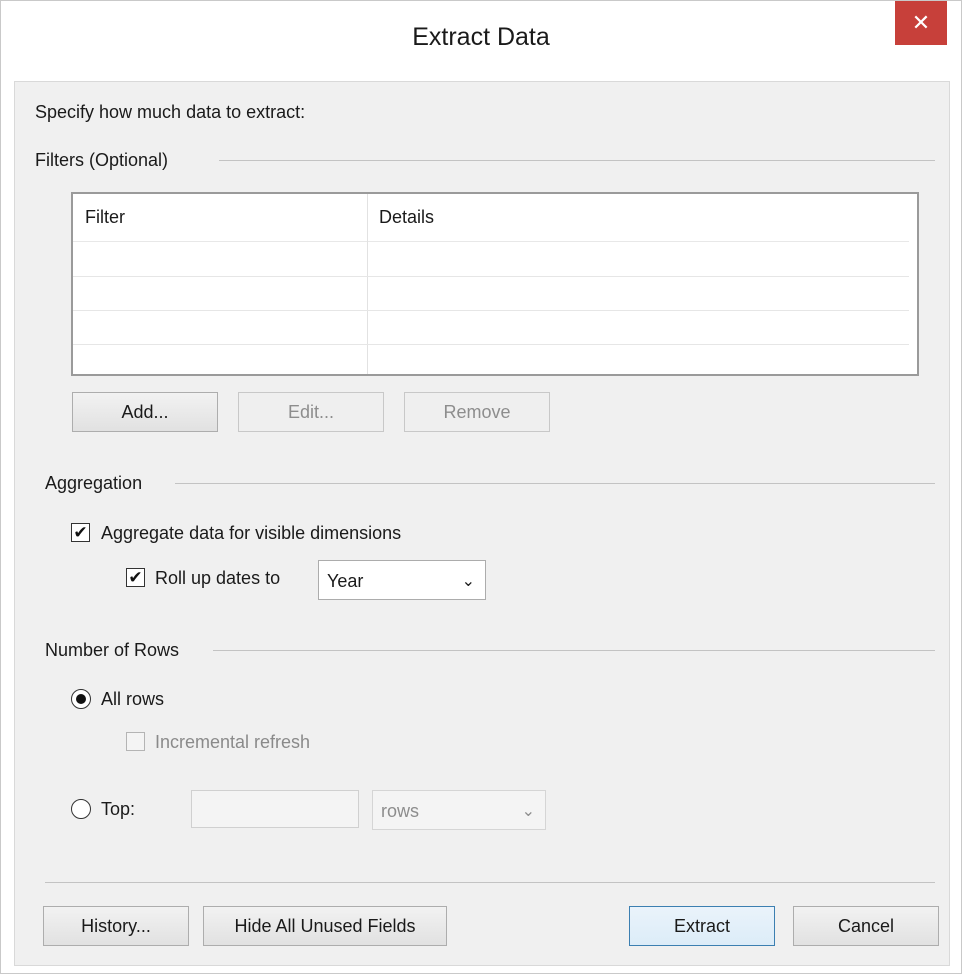 The height and width of the screenshot is (974, 962). I want to click on top-rows-label: Top:, so click(118, 809).